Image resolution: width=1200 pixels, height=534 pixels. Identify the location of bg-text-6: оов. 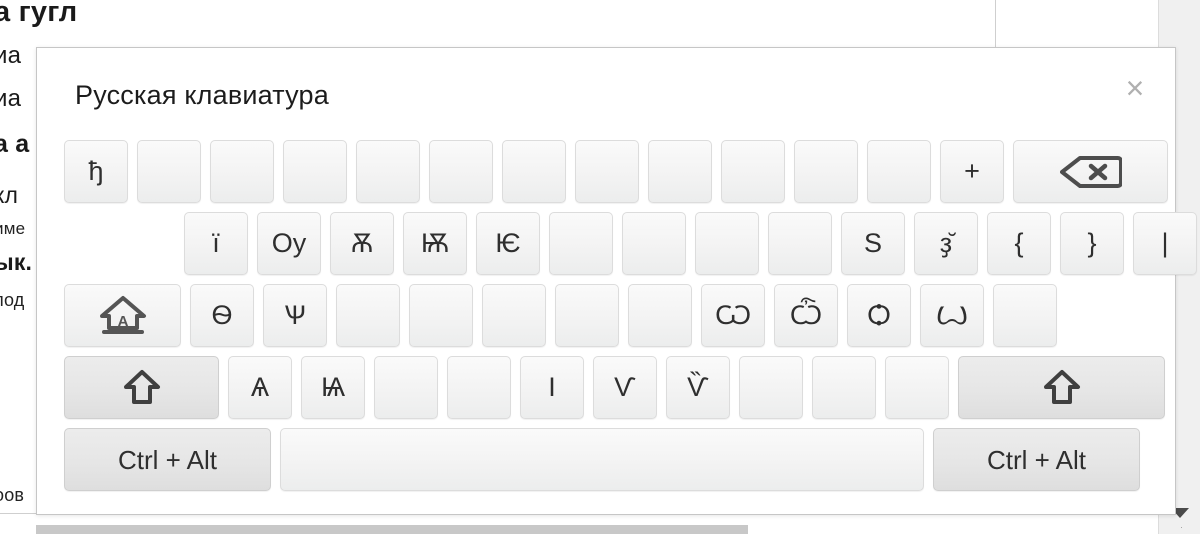
(12, 495).